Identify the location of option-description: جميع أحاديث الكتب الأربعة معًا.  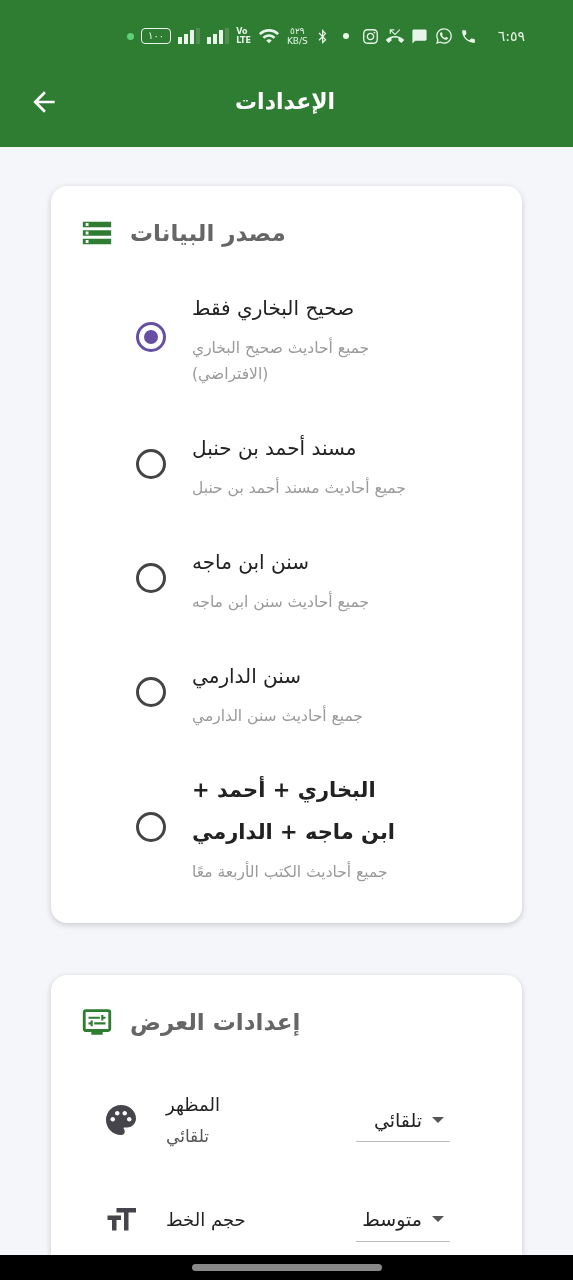
(290, 872).